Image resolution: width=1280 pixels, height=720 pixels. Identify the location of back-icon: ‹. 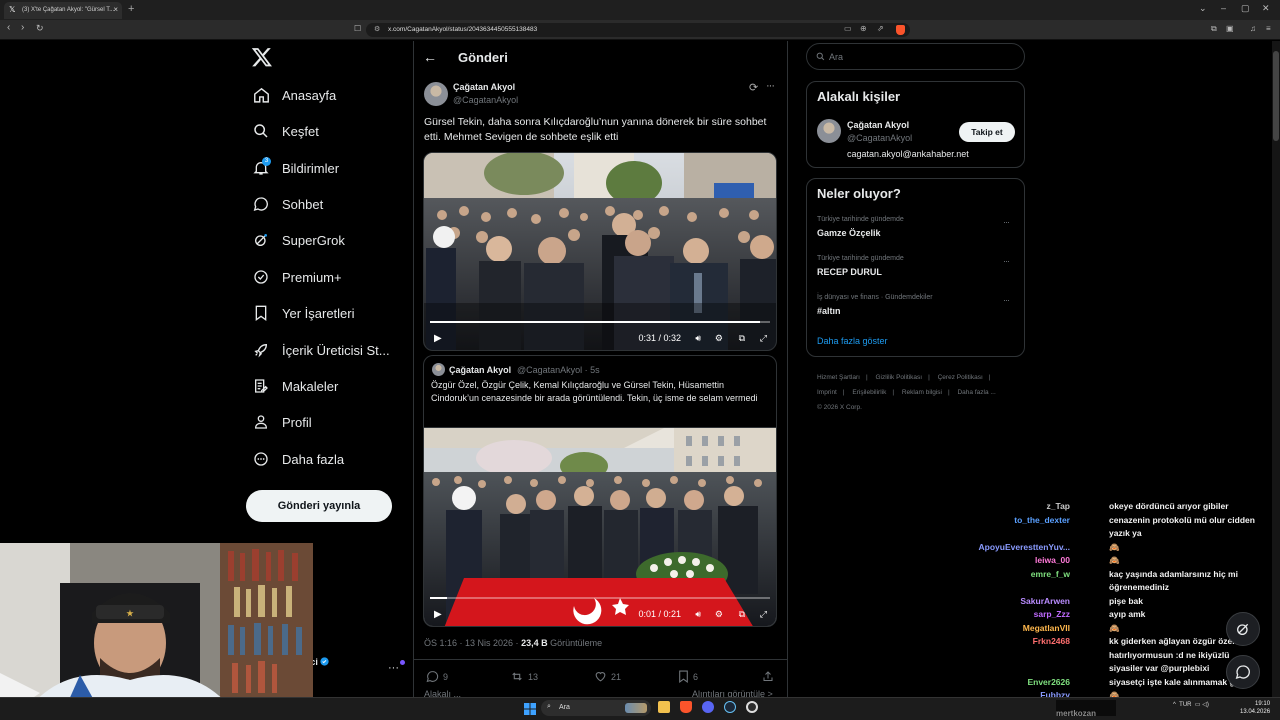
(8, 27).